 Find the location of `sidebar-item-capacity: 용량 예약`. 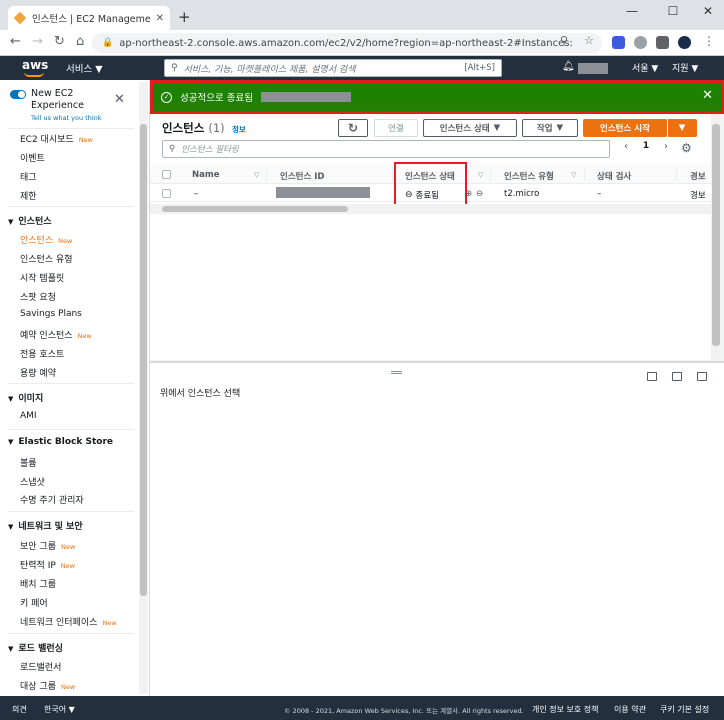

sidebar-item-capacity: 용량 예약 is located at coordinates (38, 372).